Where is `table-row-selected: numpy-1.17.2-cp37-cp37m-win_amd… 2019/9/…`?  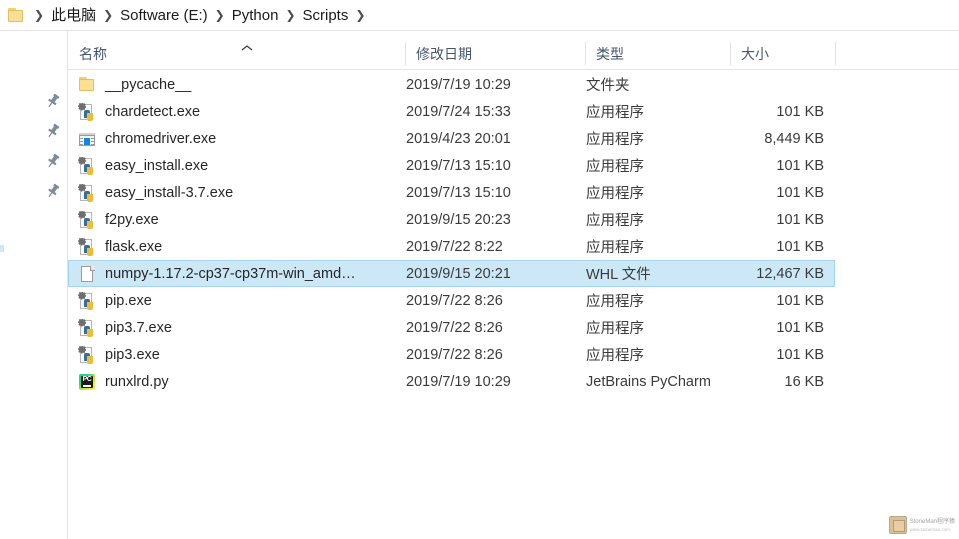
table-row-selected: numpy-1.17.2-cp37-cp37m-win_amd… 2019/9/… is located at coordinates (451, 273).